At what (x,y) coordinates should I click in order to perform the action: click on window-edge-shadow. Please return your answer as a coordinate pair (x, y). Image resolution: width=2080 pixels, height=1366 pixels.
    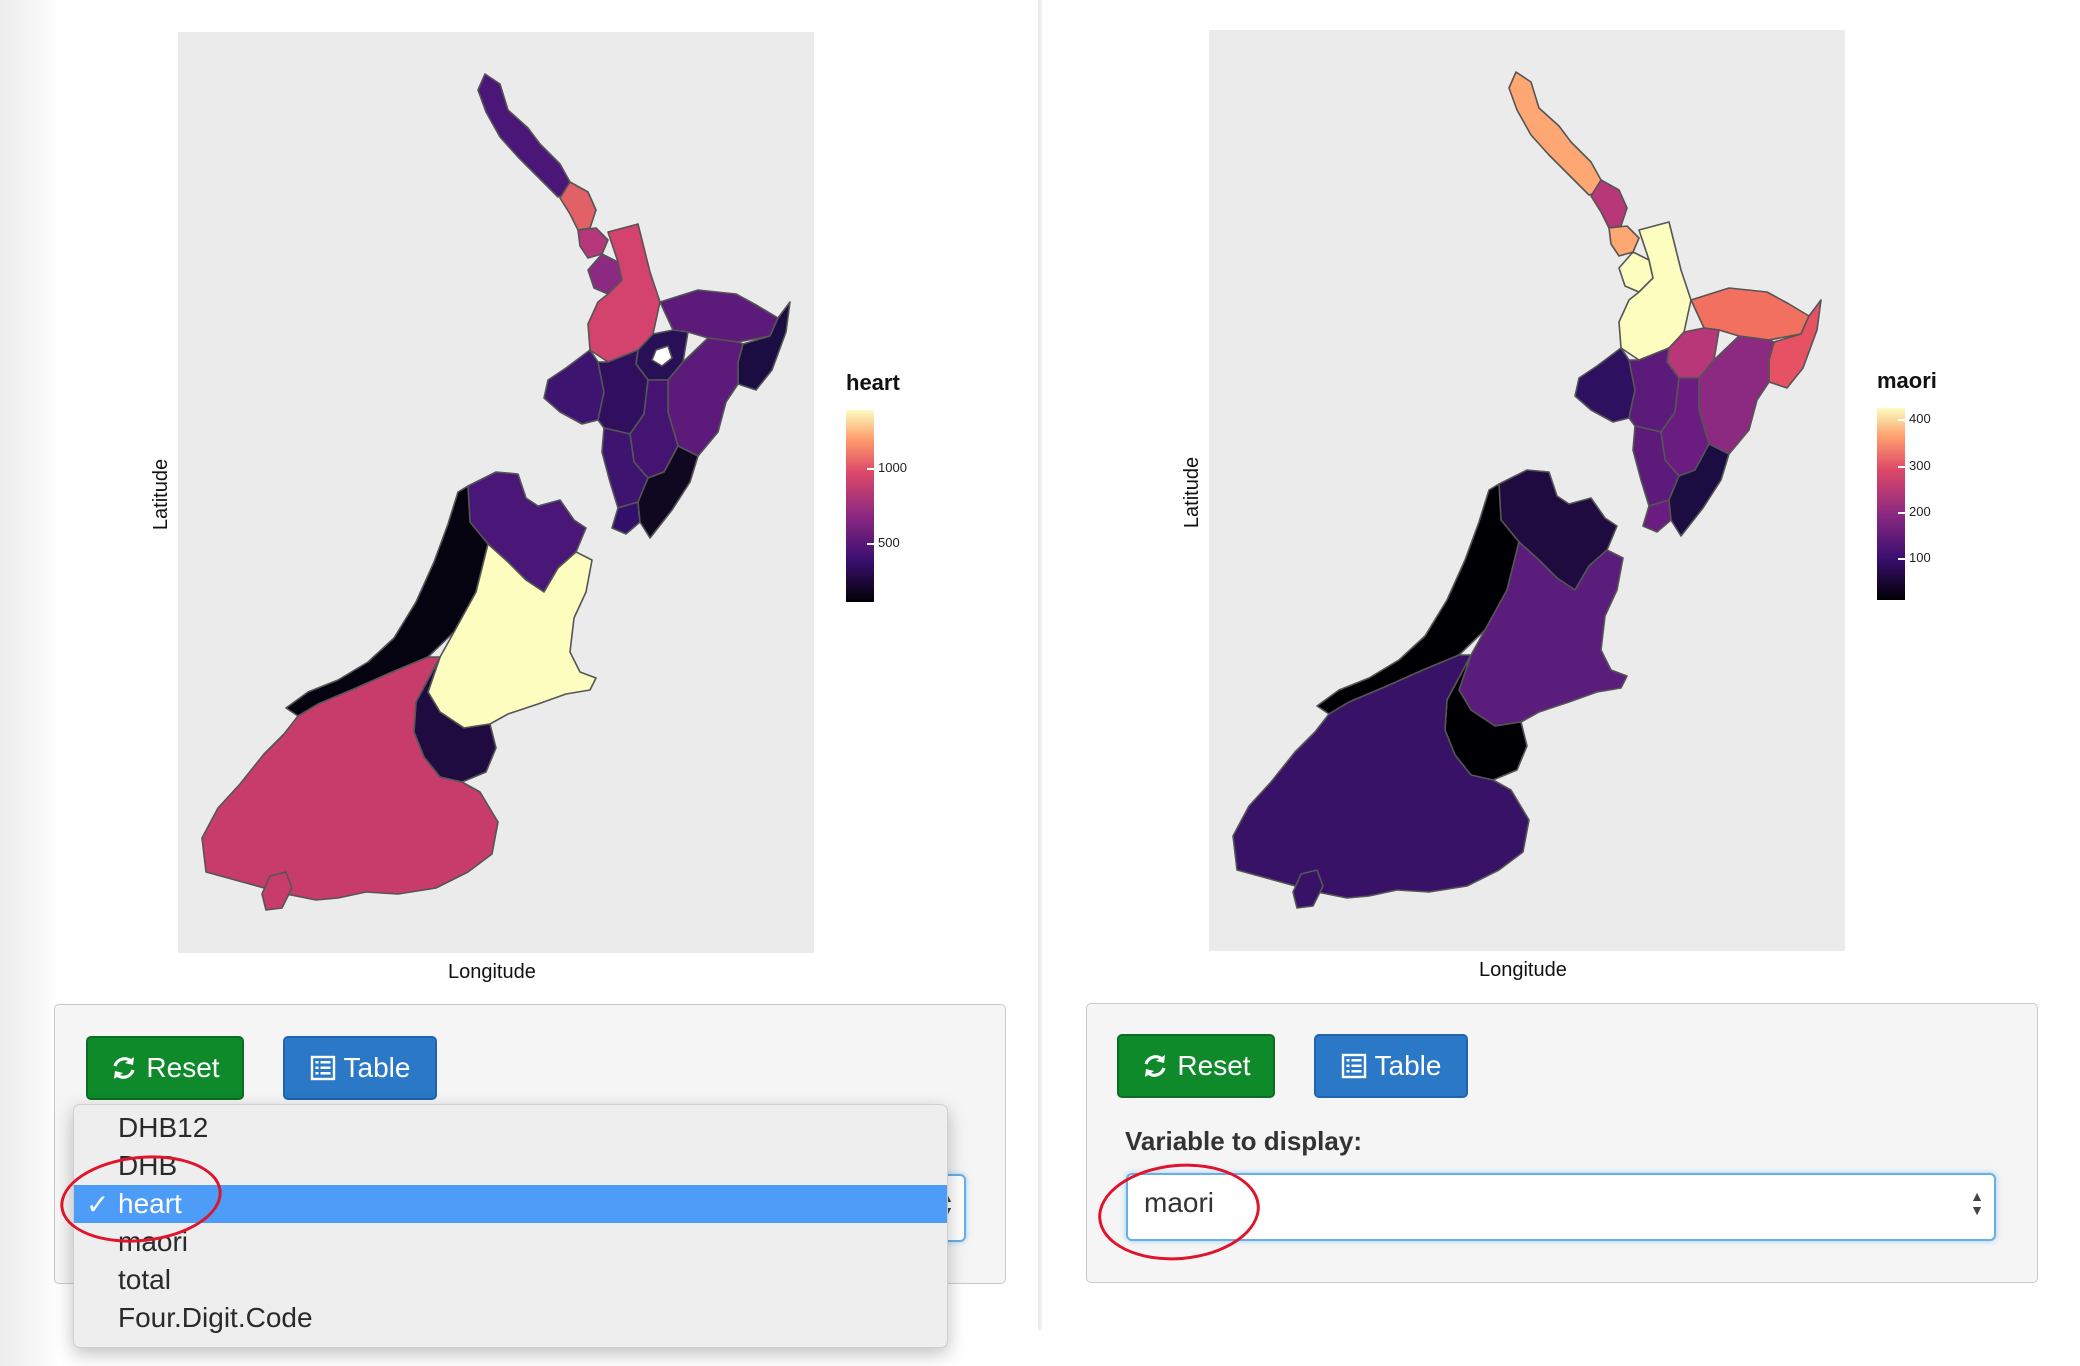
    Looking at the image, I should click on (30, 683).